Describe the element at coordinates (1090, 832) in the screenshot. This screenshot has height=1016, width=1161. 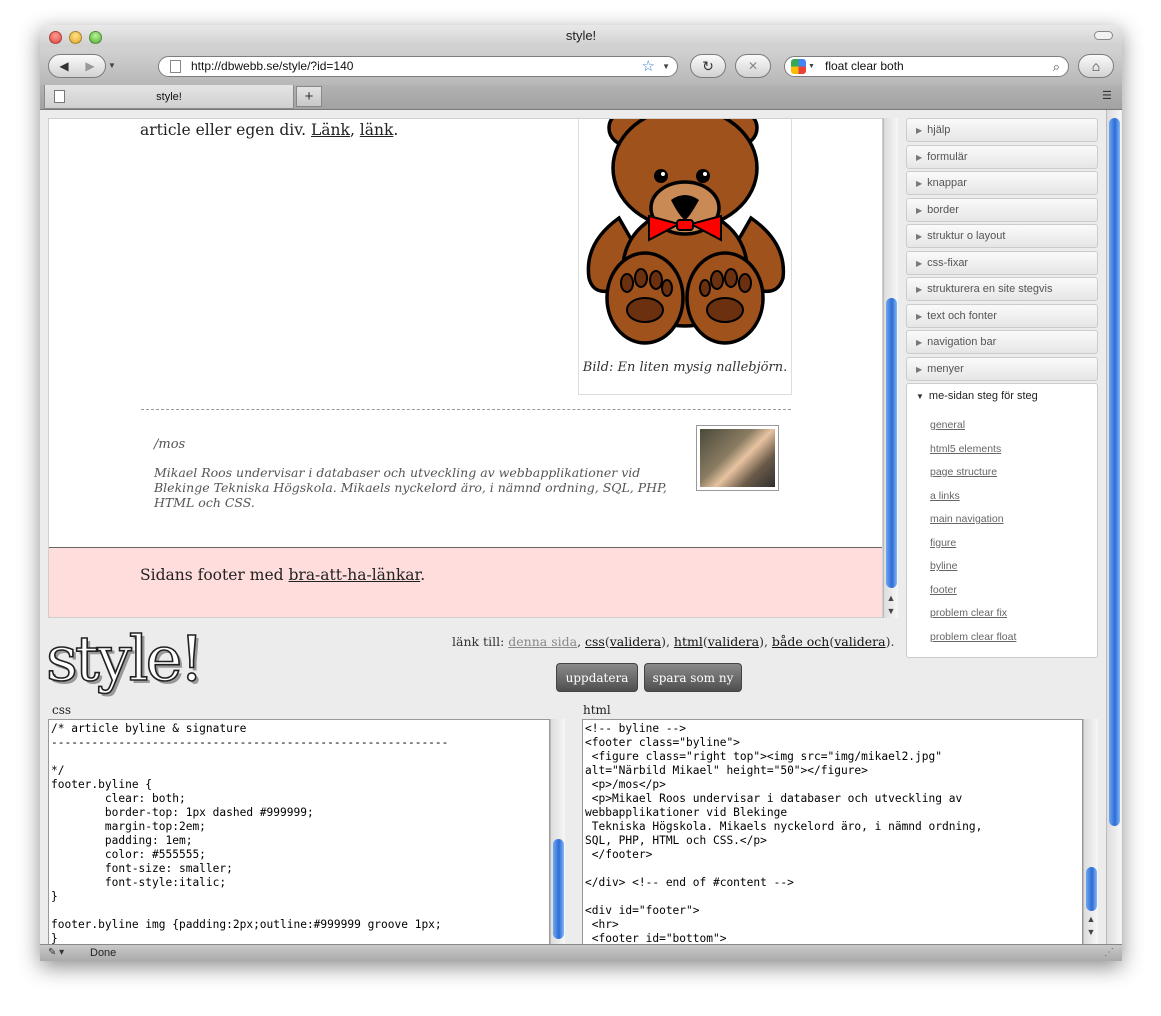
I see `html-editor-scrollbar: ▲ ▼` at that location.